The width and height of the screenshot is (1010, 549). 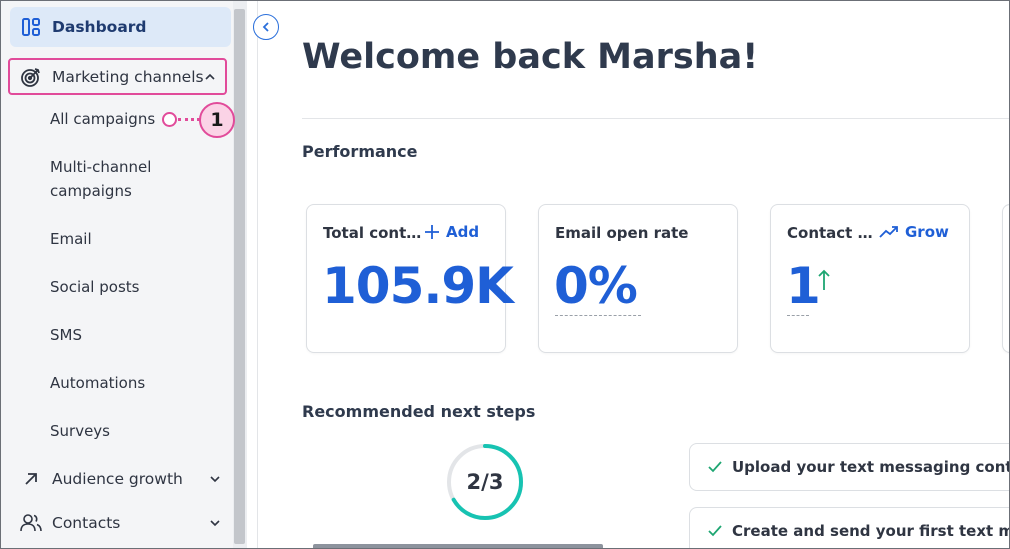 What do you see at coordinates (169, 119) in the screenshot?
I see `callout-dot` at bounding box center [169, 119].